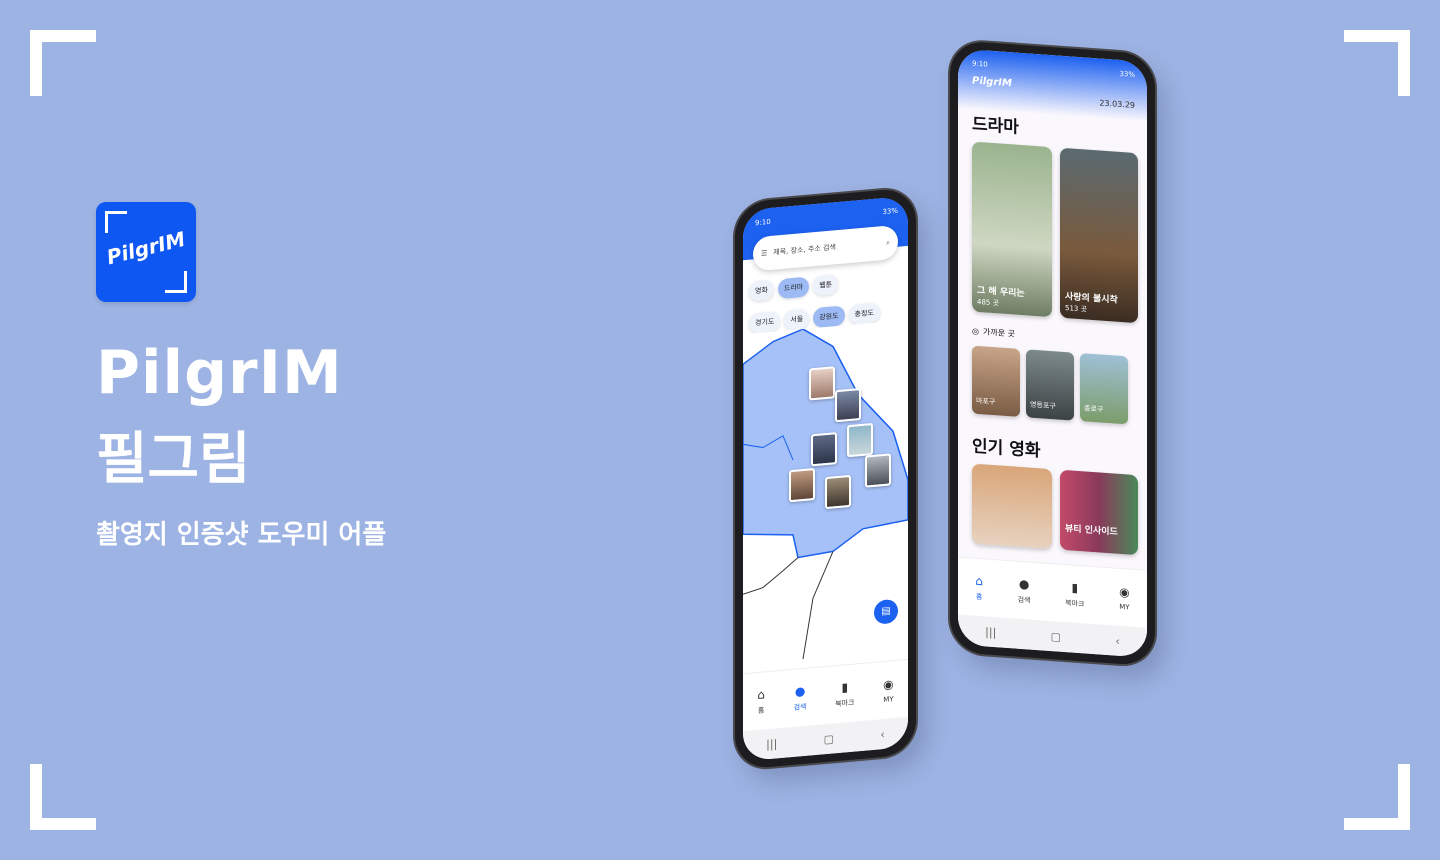 This screenshot has height=860, width=1440. Describe the element at coordinates (63, 797) in the screenshot. I see `corner-bracket-bottom-left` at that location.